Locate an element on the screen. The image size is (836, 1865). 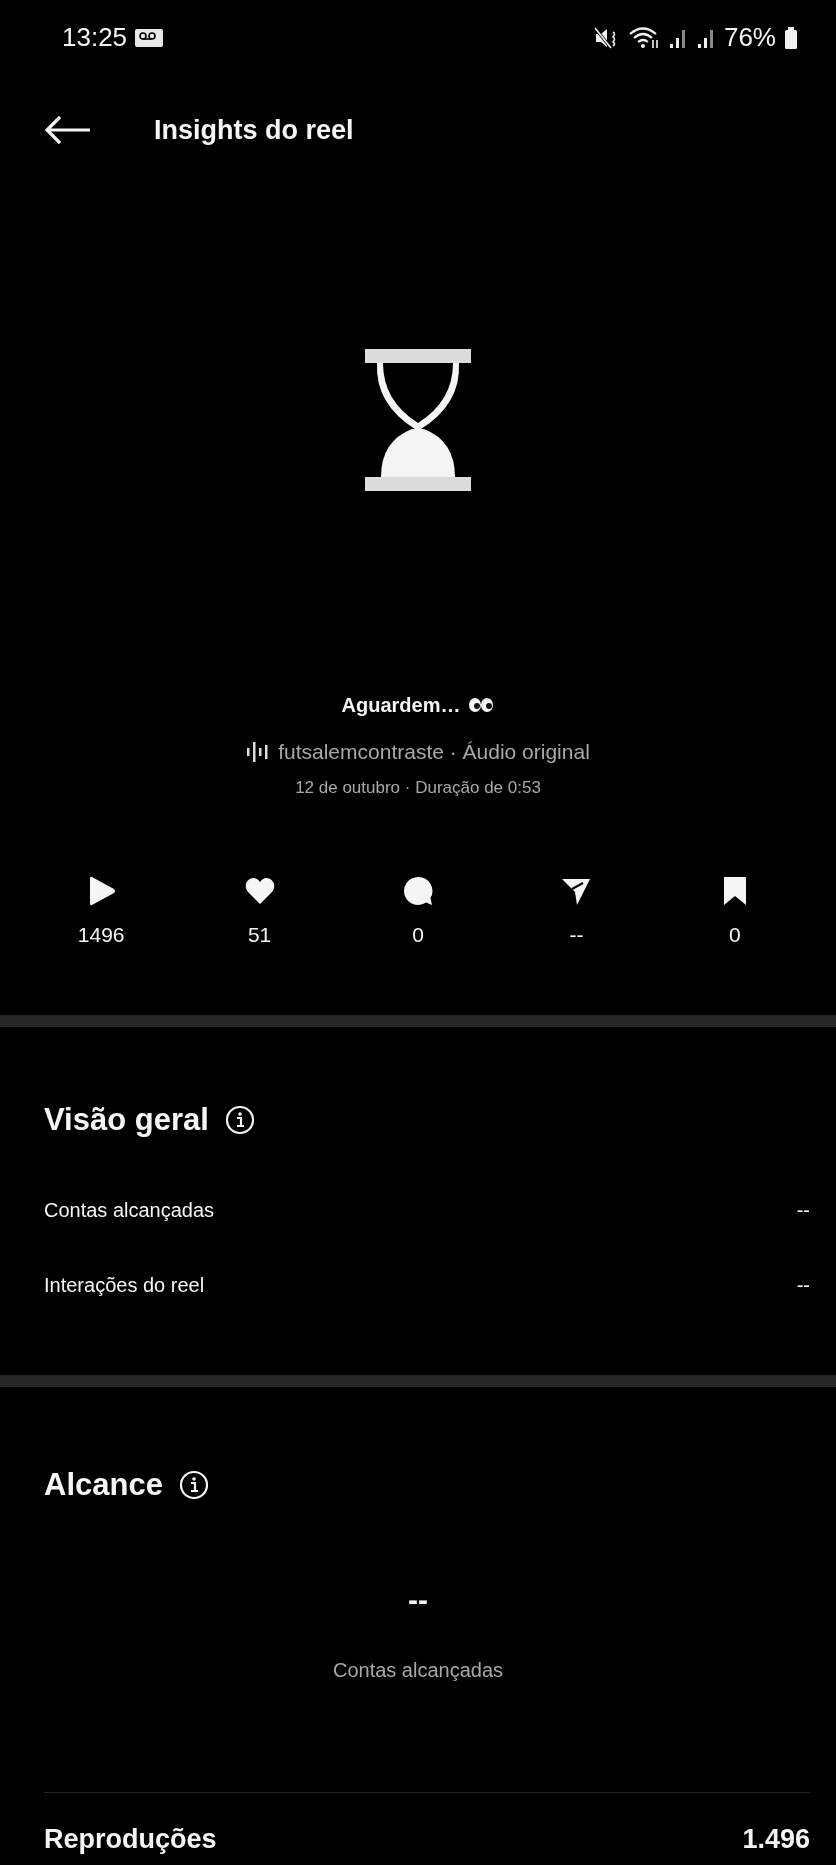
stat-count: 1496 is located at coordinates (101, 935).